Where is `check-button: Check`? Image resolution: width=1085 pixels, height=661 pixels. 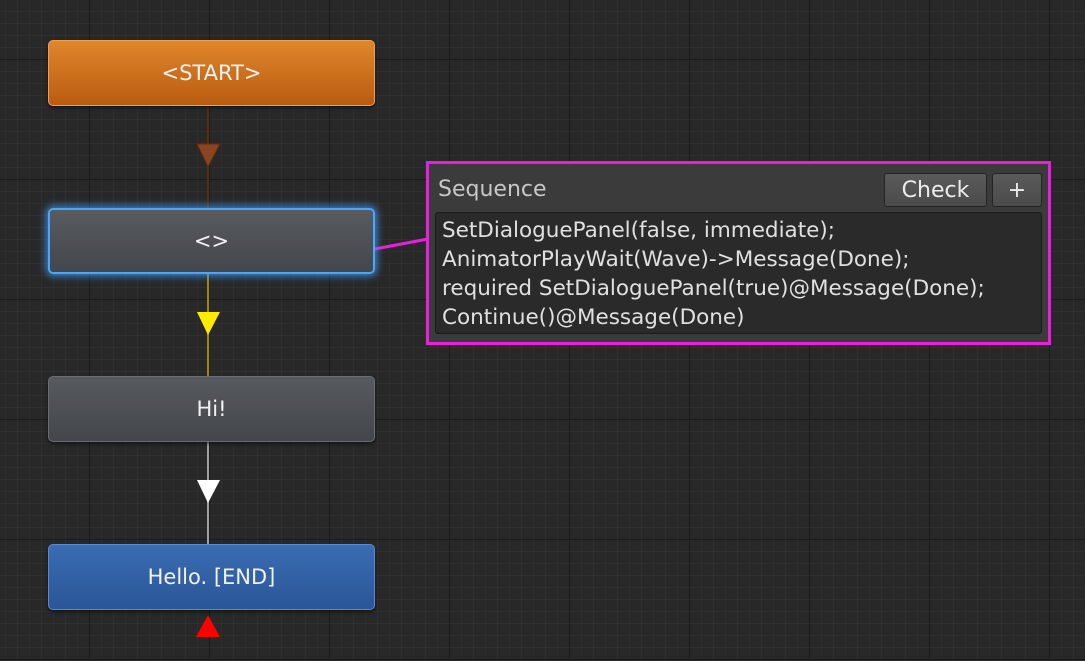 check-button: Check is located at coordinates (935, 190).